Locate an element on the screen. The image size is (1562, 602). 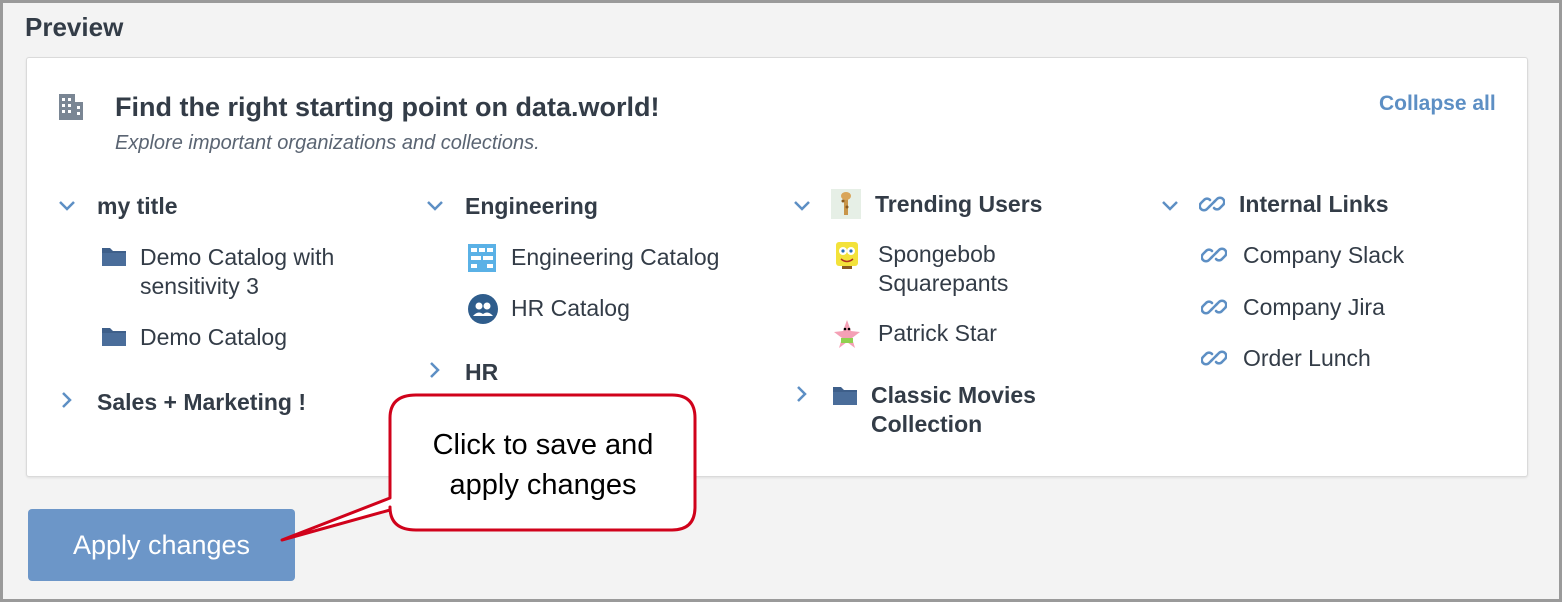
callout-line-1: Click to save and is located at coordinates (543, 445).